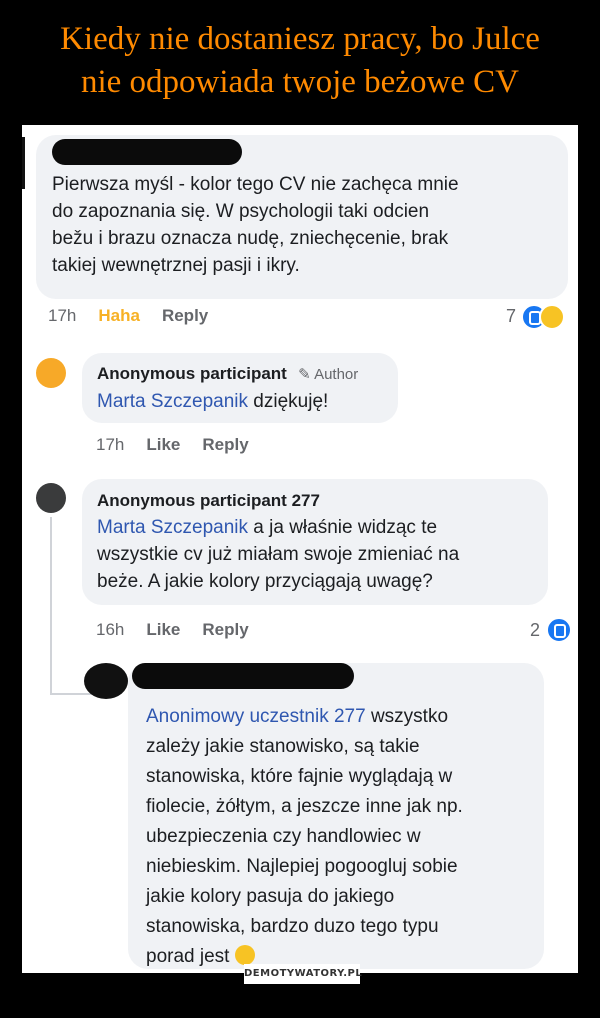  I want to click on smile-emoji-icon, so click(244, 955).